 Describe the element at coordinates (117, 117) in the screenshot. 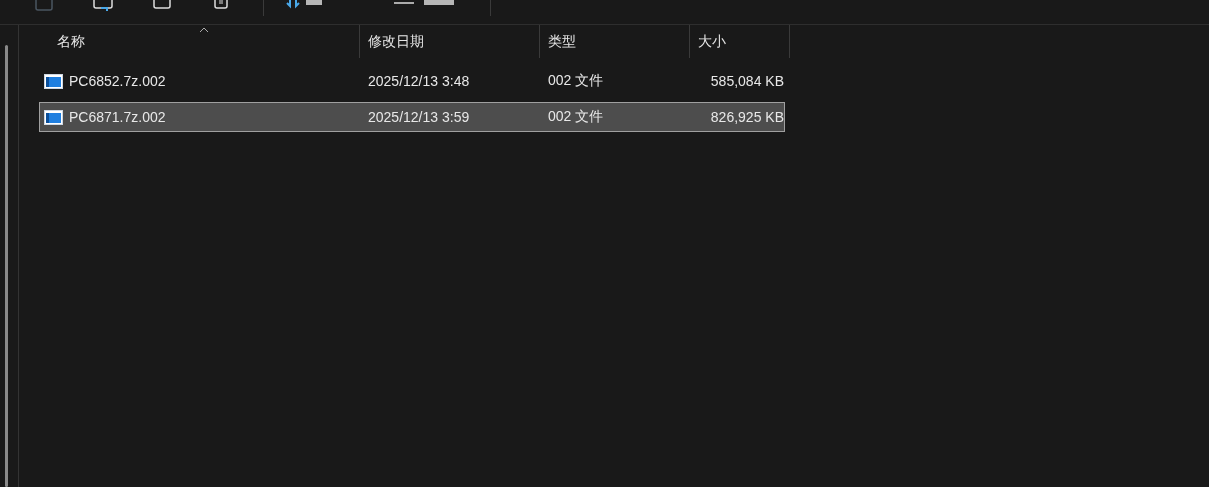

I see `file-name: PC6871.7z.002` at that location.